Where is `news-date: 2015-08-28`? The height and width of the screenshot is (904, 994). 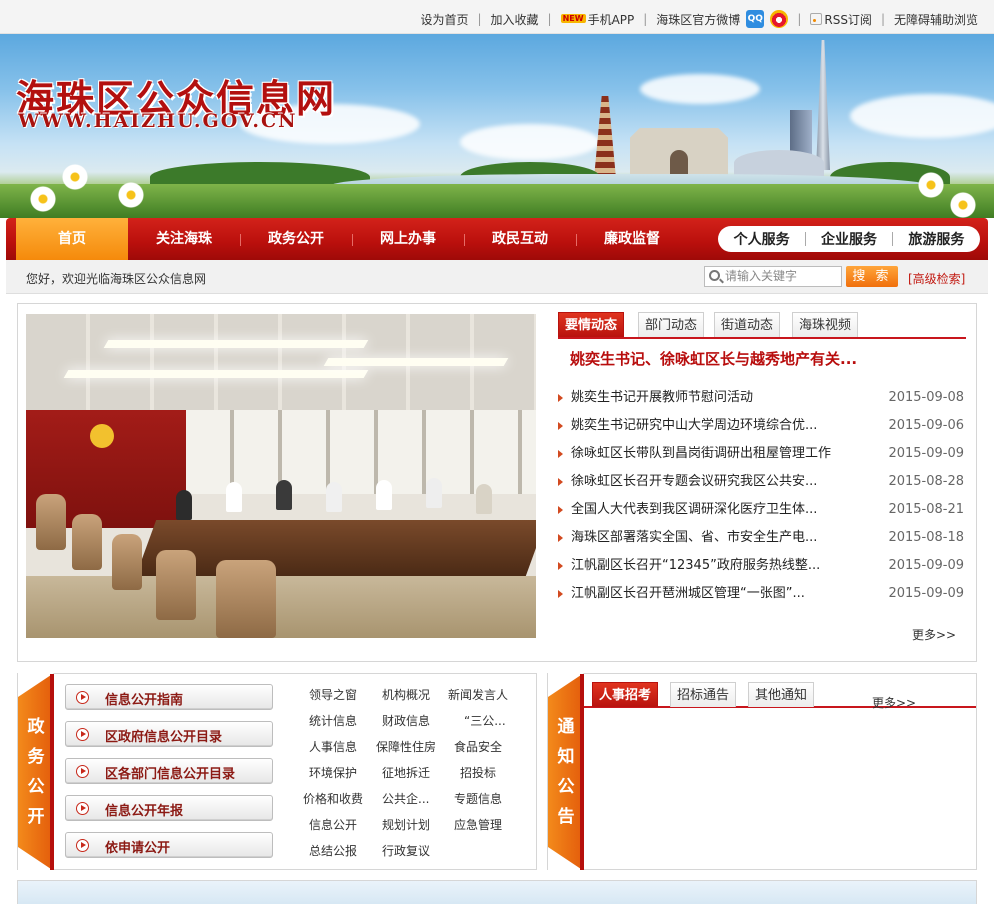 news-date: 2015-08-28 is located at coordinates (926, 481).